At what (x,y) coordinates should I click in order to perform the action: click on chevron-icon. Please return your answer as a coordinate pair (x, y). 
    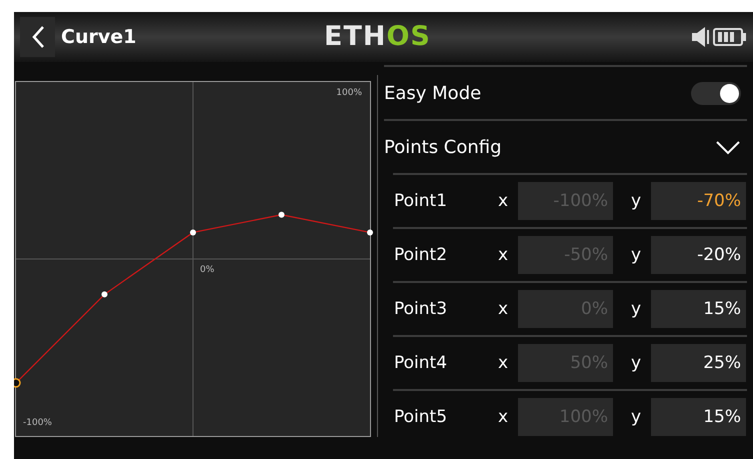
    Looking at the image, I should click on (728, 147).